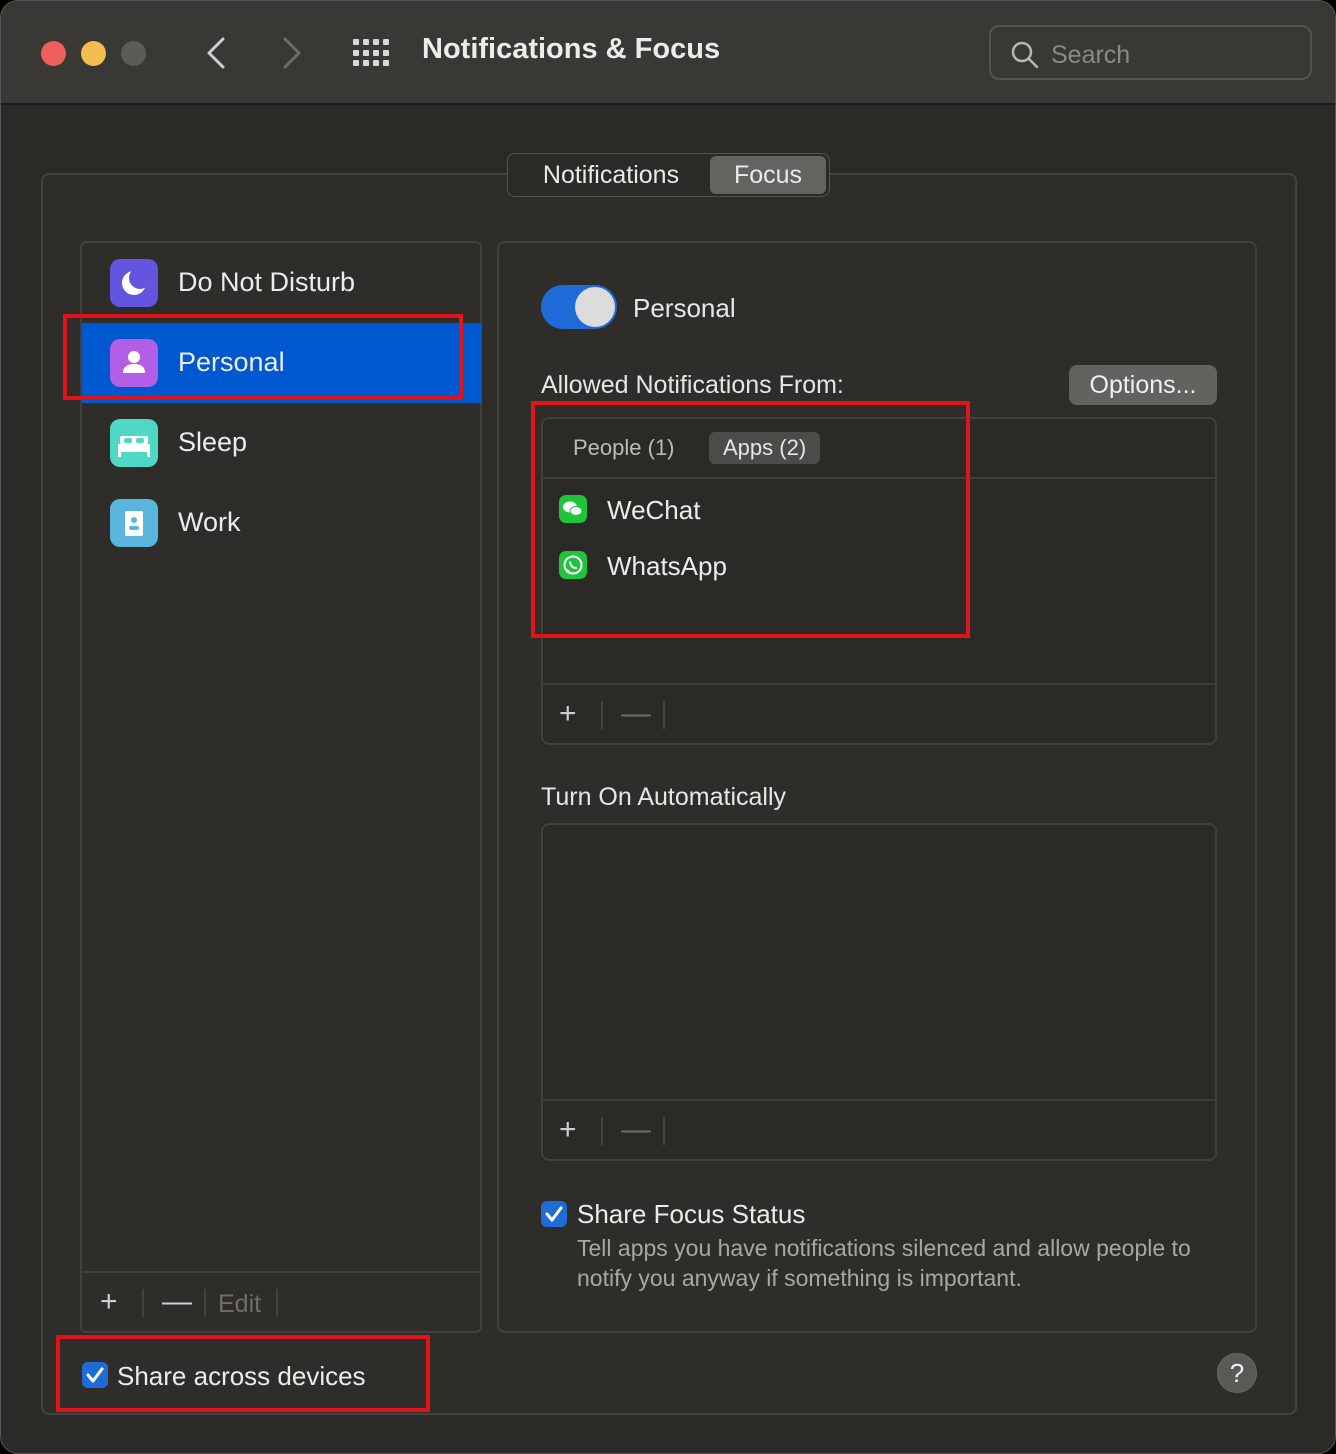 The height and width of the screenshot is (1454, 1336). Describe the element at coordinates (109, 1302) in the screenshot. I see `add-focus-button: +` at that location.